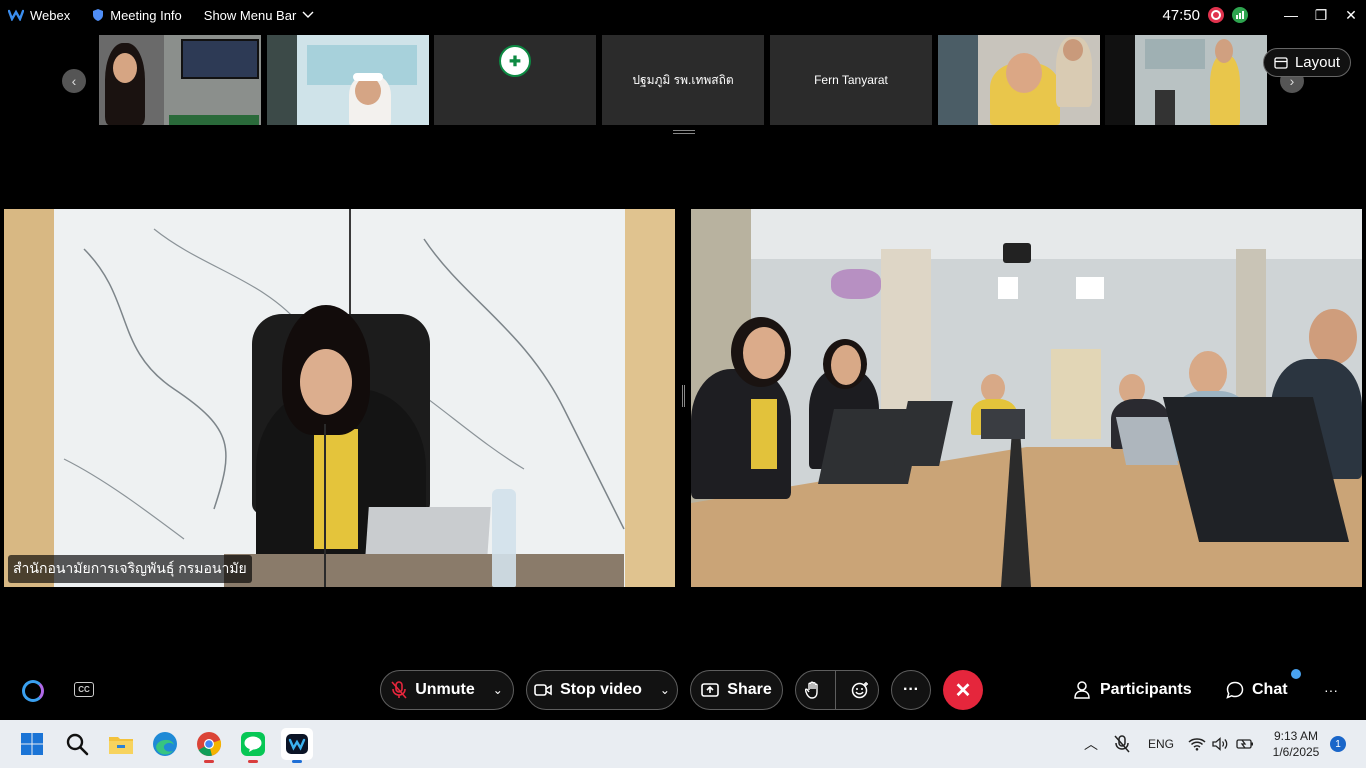 The width and height of the screenshot is (1366, 768). What do you see at coordinates (1240, 15) in the screenshot?
I see `network-stats-icon` at bounding box center [1240, 15].